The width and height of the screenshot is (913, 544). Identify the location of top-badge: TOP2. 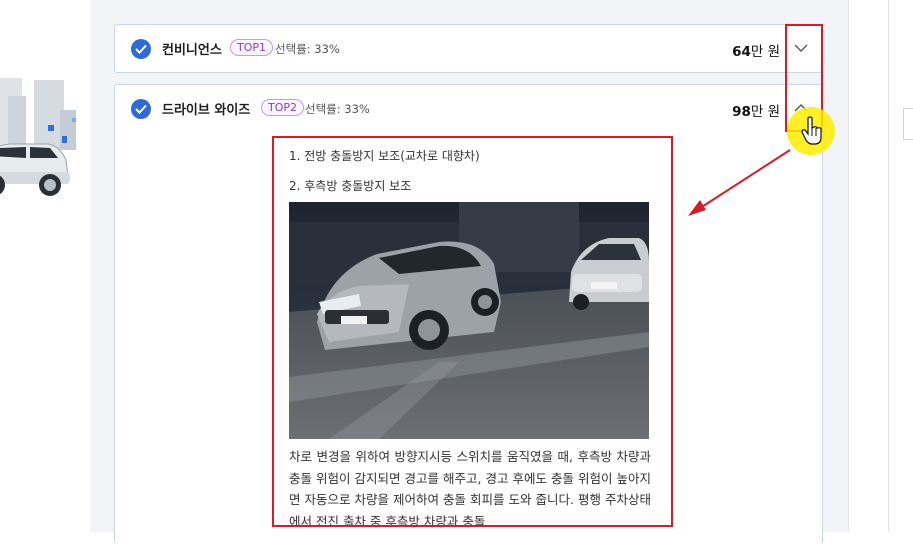
(283, 107).